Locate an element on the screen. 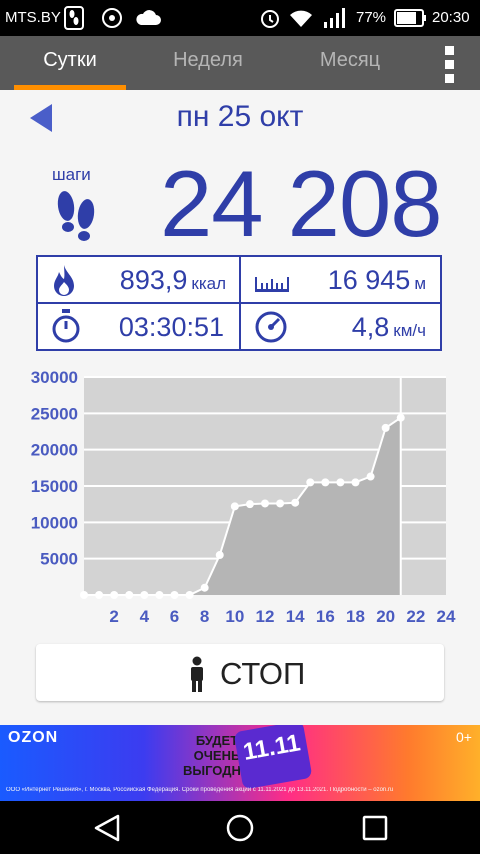 The height and width of the screenshot is (854, 480). chart-x-tick-label: 24 is located at coordinates (446, 616).